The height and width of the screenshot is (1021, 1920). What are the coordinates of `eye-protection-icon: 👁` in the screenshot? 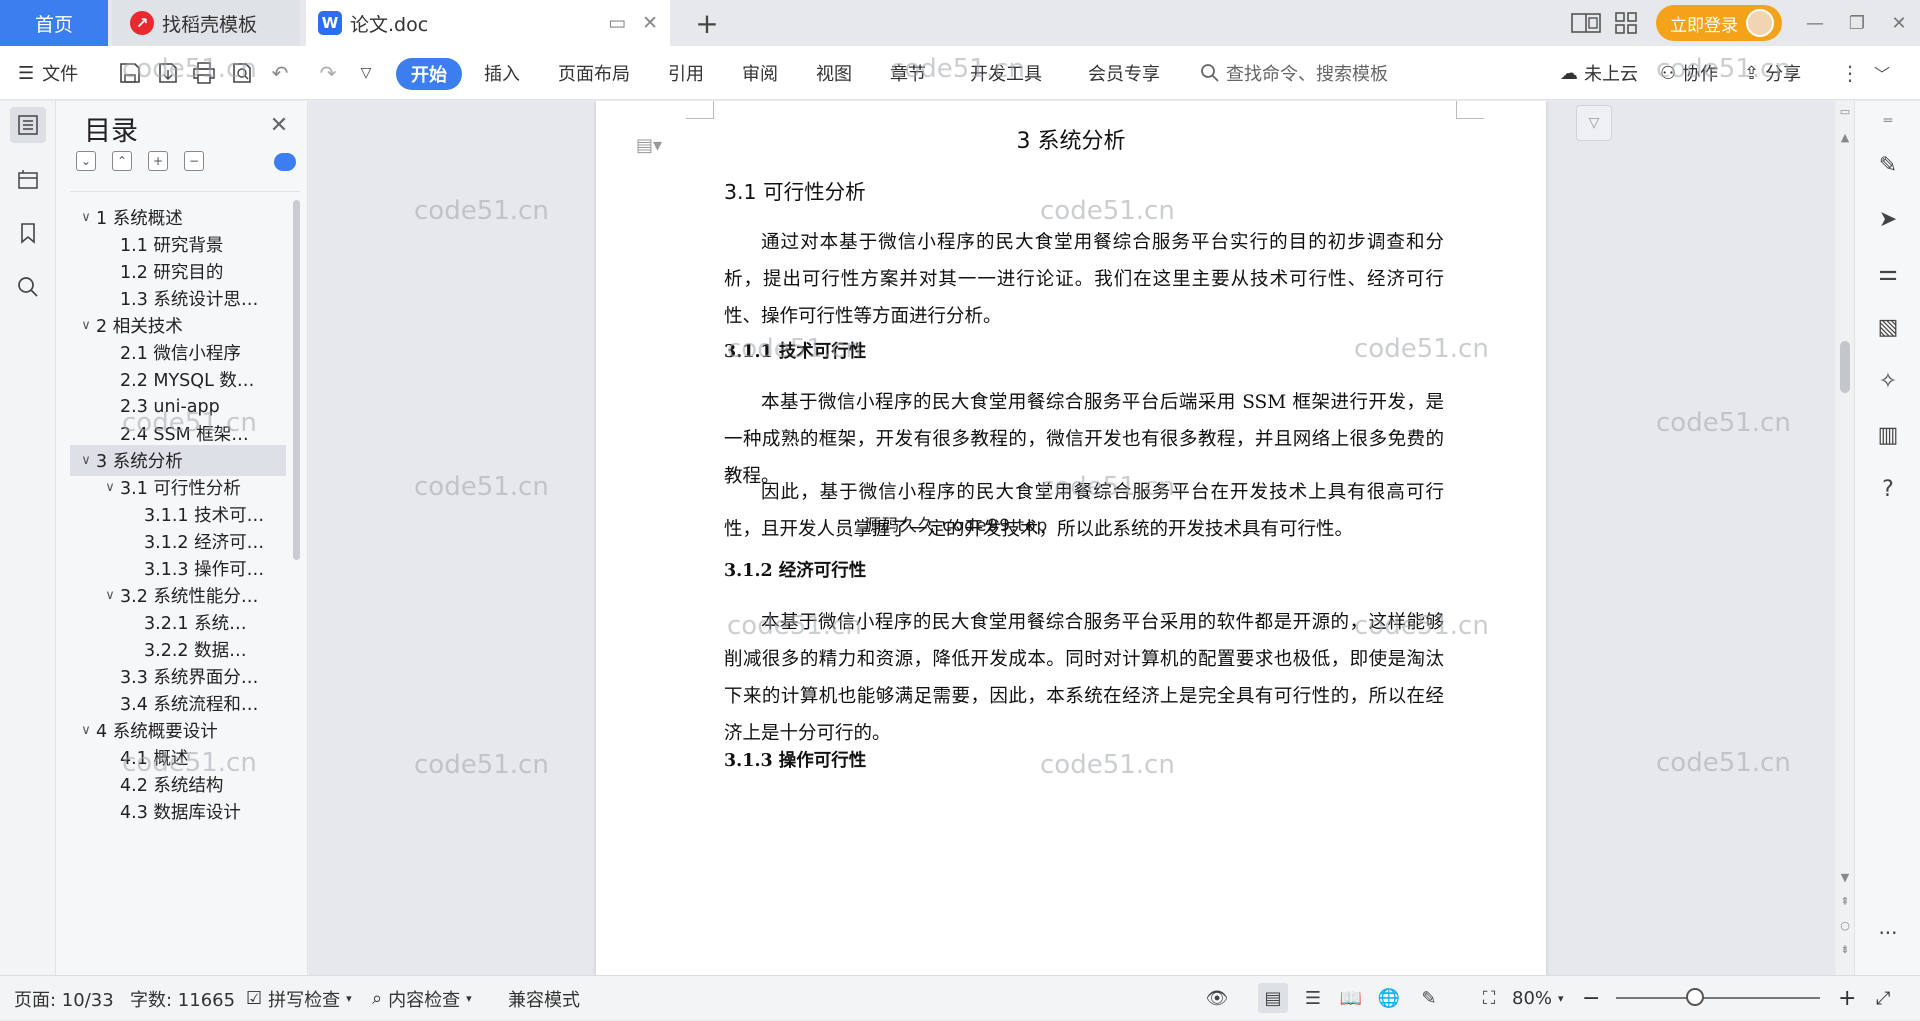 It's located at (1217, 998).